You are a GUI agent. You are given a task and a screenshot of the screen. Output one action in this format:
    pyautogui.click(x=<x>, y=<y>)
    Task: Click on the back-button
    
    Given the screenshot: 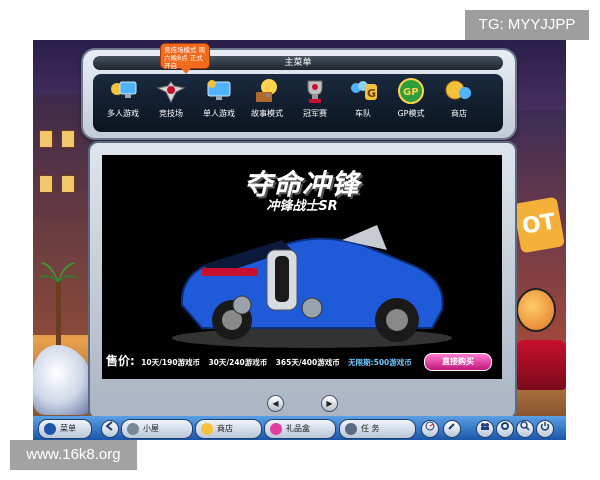 What is the action you would take?
    pyautogui.click(x=110, y=429)
    